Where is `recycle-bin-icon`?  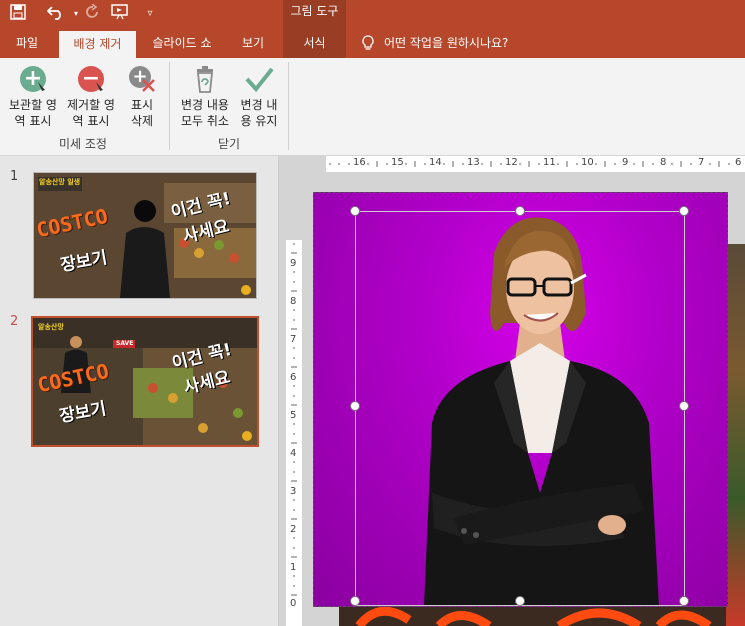 recycle-bin-icon is located at coordinates (205, 79).